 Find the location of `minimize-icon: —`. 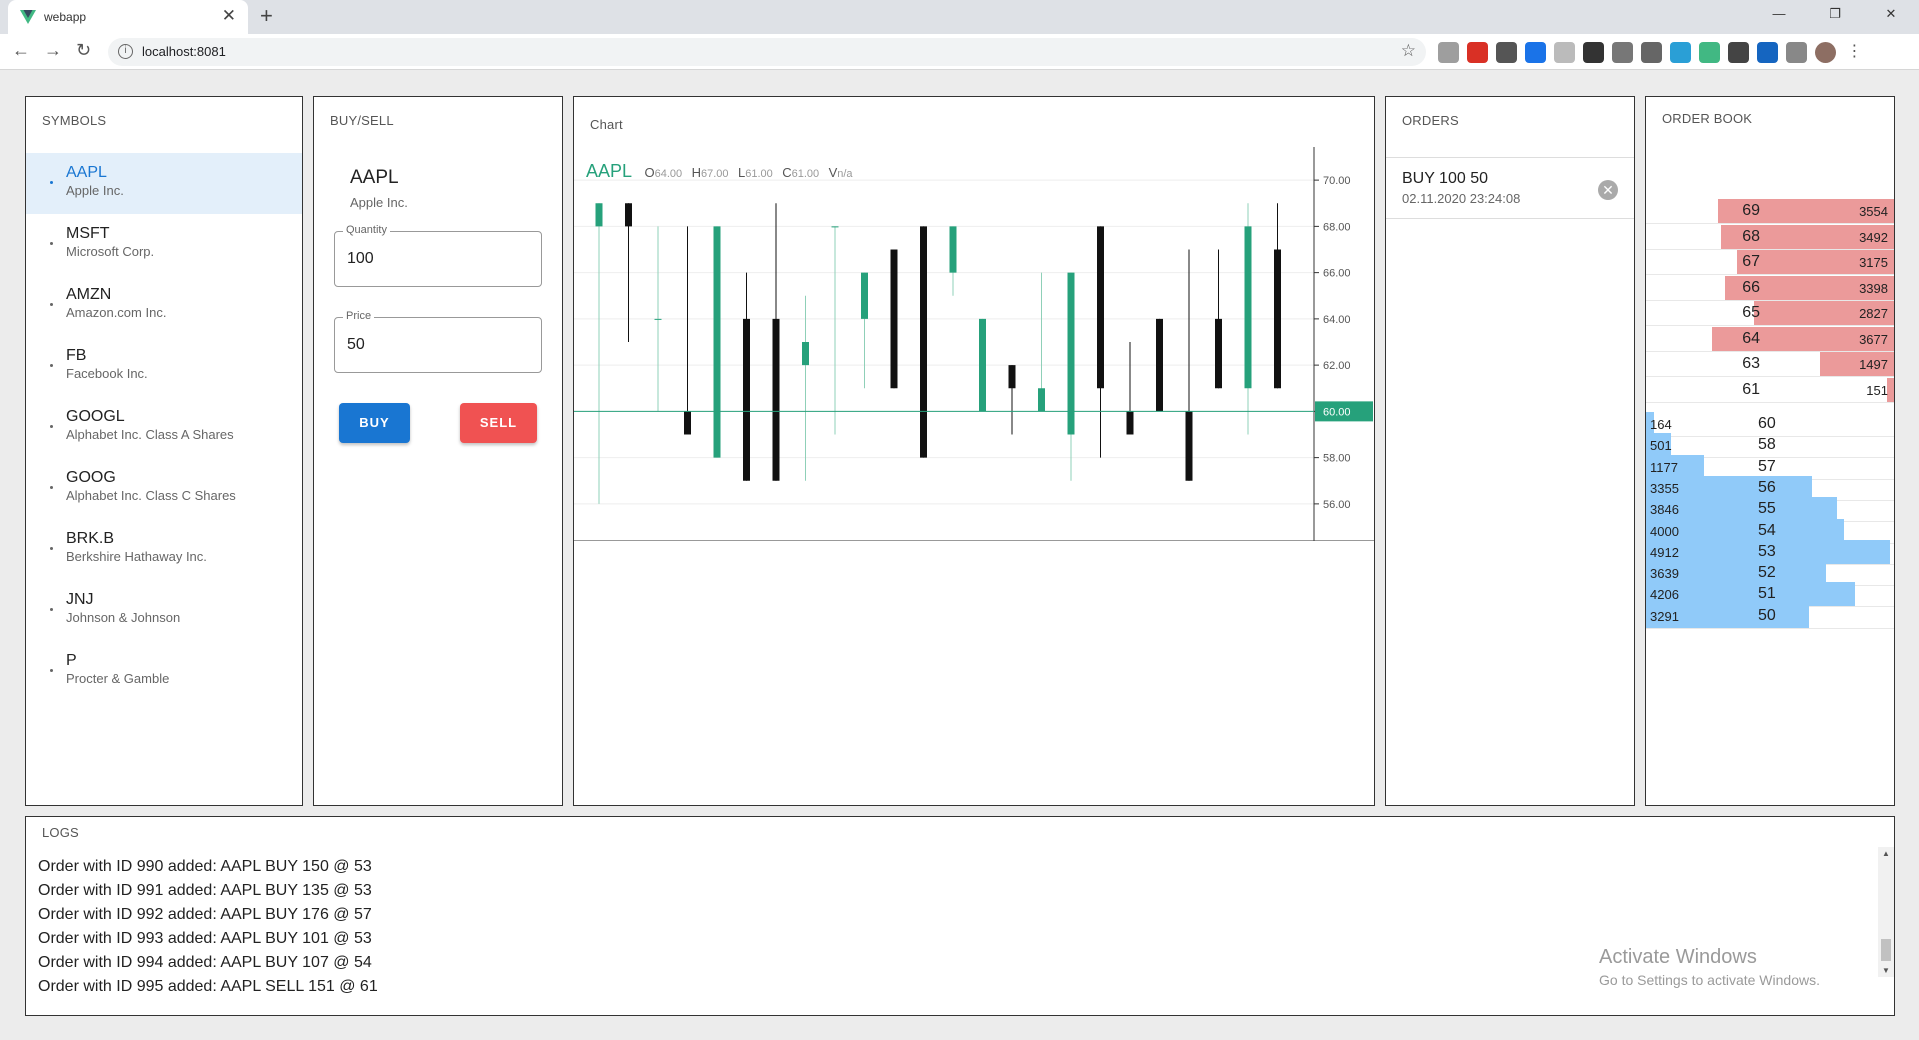

minimize-icon: — is located at coordinates (1779, 15).